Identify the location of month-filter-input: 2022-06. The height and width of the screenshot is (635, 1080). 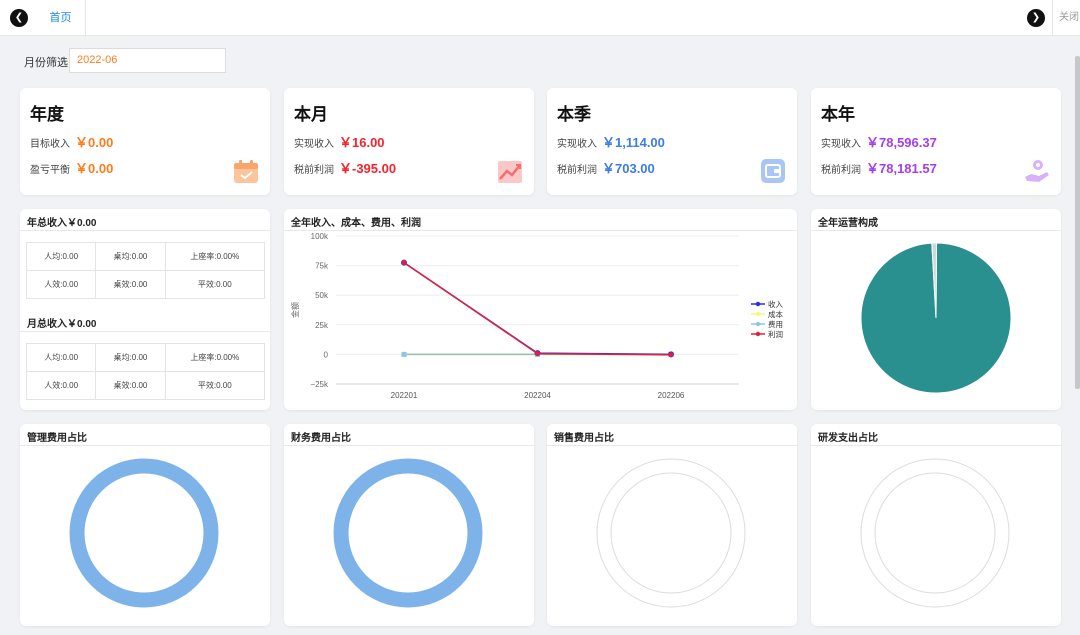
(147, 60).